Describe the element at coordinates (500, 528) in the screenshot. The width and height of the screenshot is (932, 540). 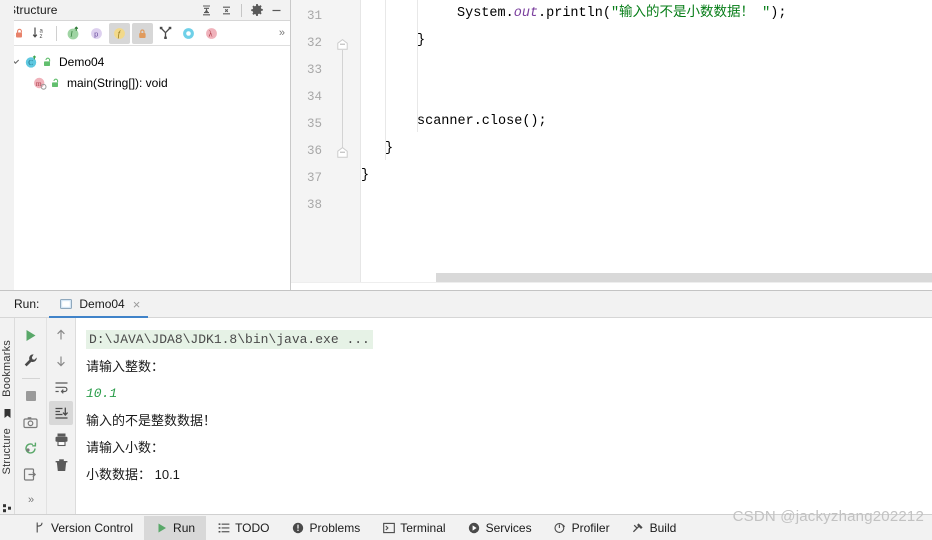
I see `status-item-services: Services` at that location.